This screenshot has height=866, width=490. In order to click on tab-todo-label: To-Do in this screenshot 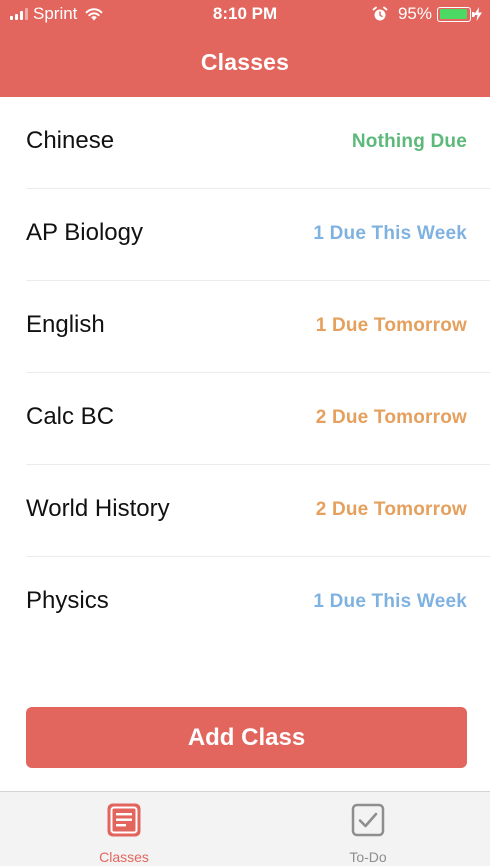, I will do `click(368, 857)`.